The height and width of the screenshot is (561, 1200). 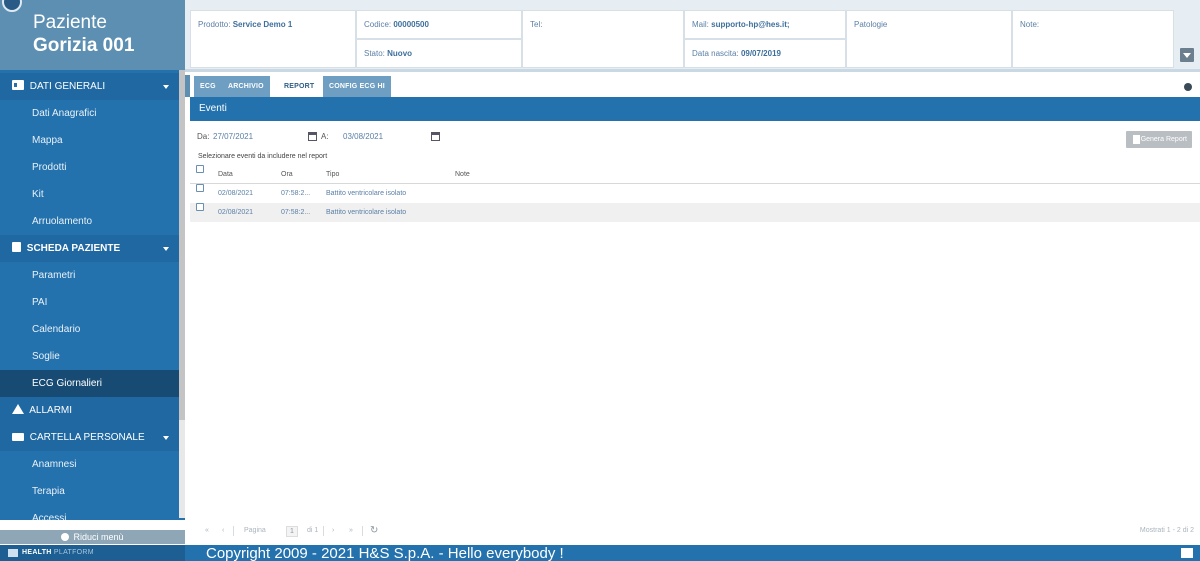 What do you see at coordinates (1159, 139) in the screenshot?
I see `generate-report-button: Genera Report` at bounding box center [1159, 139].